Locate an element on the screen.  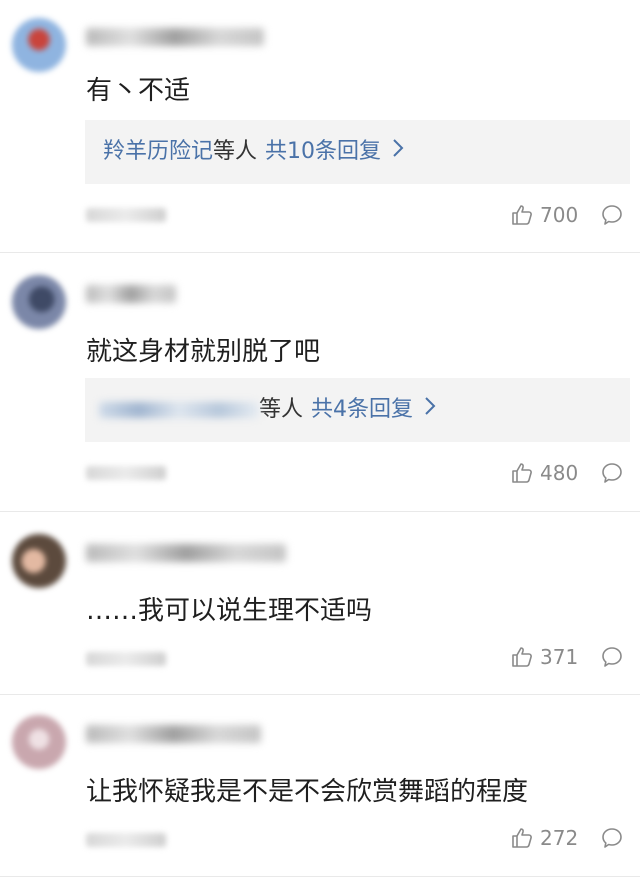
reply-user-names: 羚羊历险记 is located at coordinates (158, 151).